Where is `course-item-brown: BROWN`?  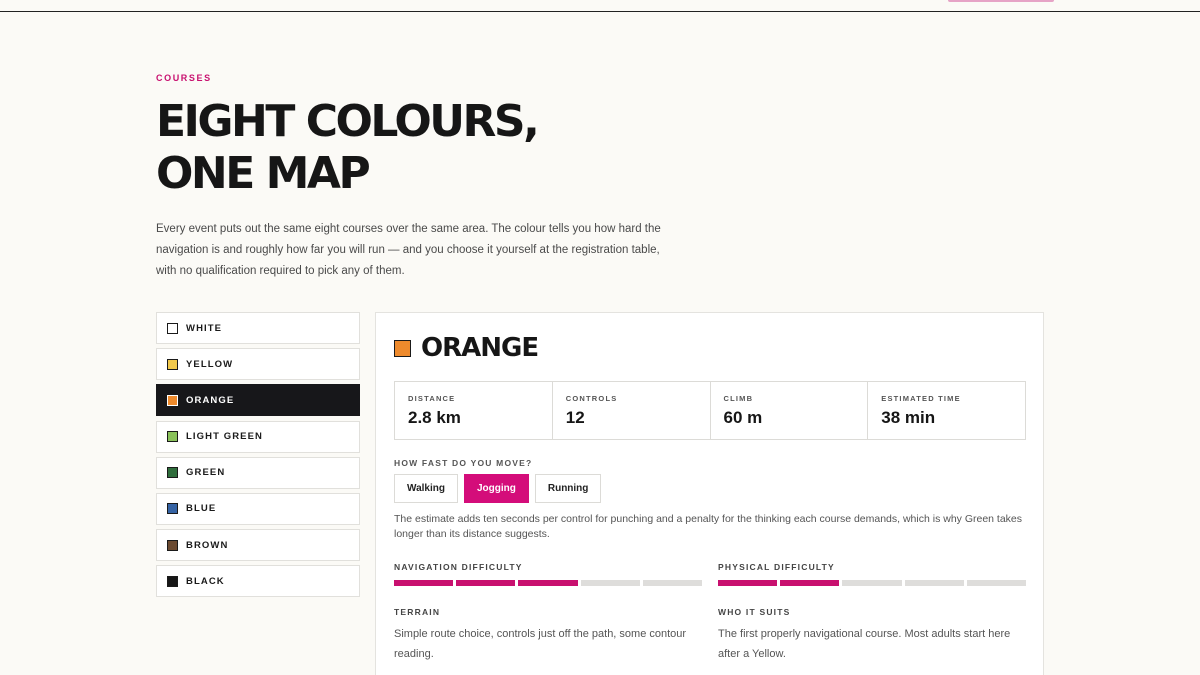 course-item-brown: BROWN is located at coordinates (258, 545).